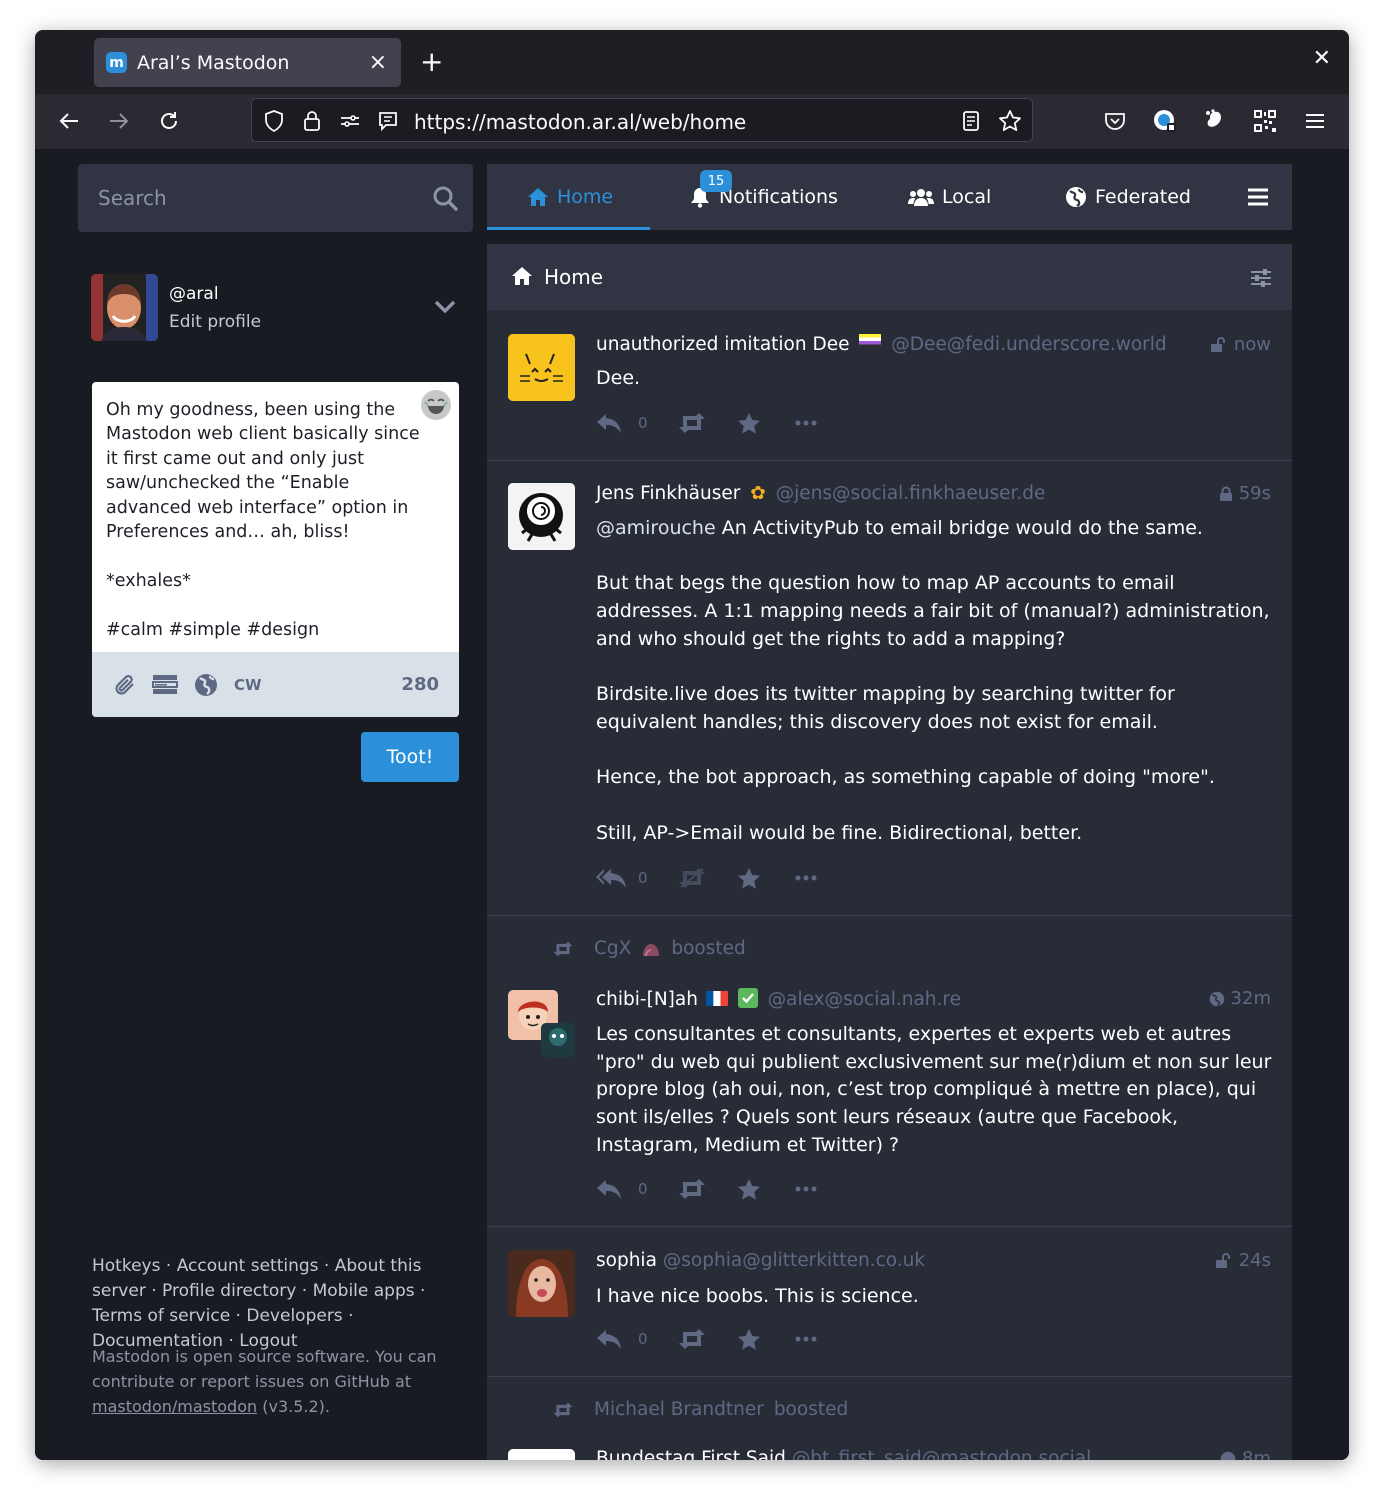 This screenshot has width=1384, height=1499. What do you see at coordinates (971, 121) in the screenshot?
I see `reader-view-icon` at bounding box center [971, 121].